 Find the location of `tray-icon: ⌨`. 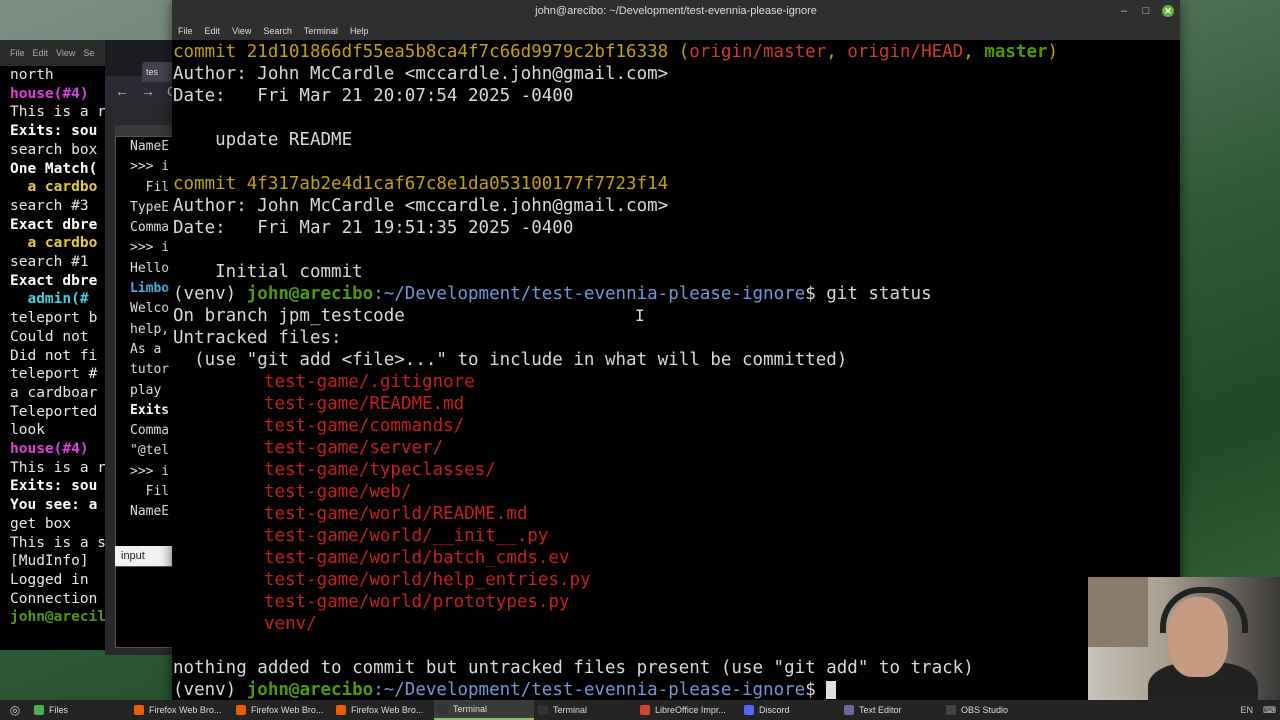

tray-icon: ⌨ is located at coordinates (1269, 710).